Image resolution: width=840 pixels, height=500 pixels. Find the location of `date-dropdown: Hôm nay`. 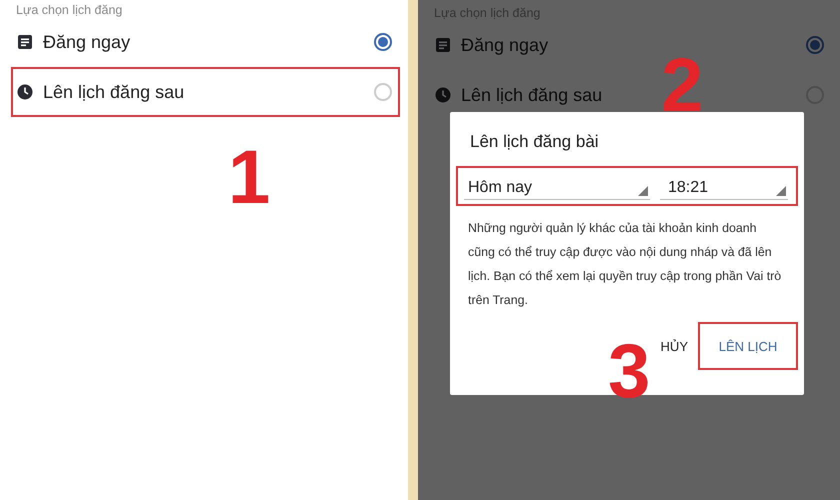

date-dropdown: Hôm nay is located at coordinates (557, 187).